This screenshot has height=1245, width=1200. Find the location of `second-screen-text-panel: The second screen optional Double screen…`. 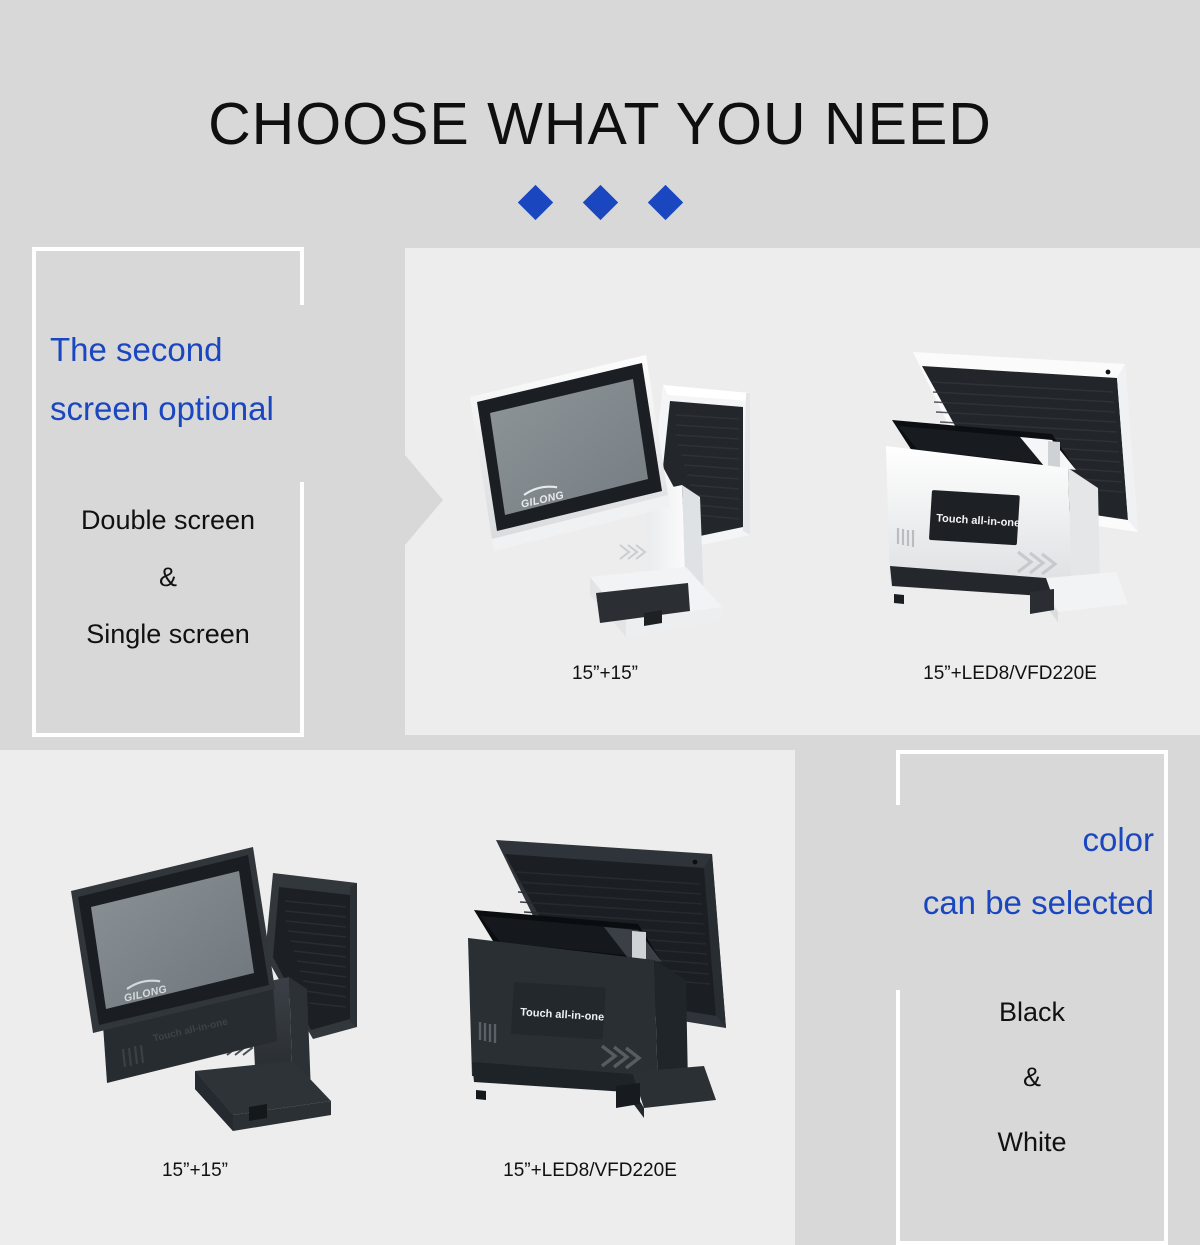

second-screen-text-panel: The second screen optional Double screen… is located at coordinates (168, 492).